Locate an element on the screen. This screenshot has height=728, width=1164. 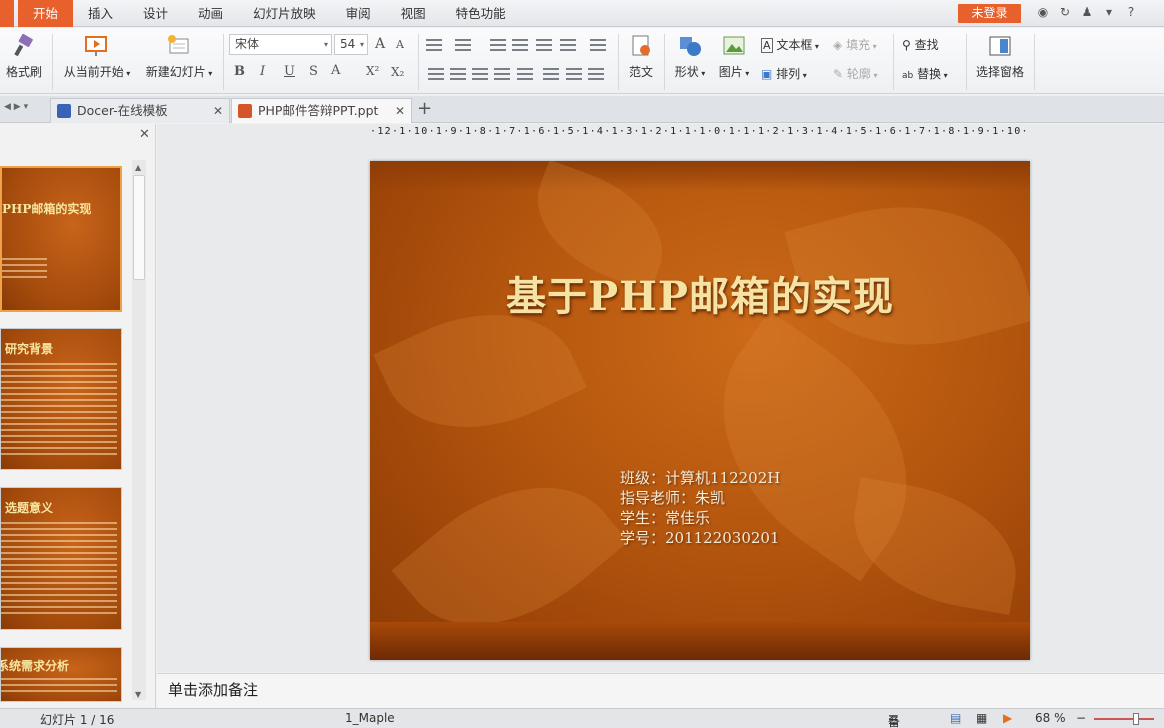
login-button: 未登录 is located at coordinates (989, 13).